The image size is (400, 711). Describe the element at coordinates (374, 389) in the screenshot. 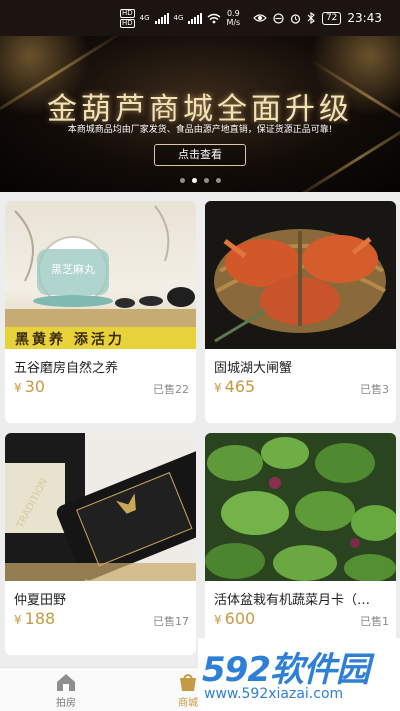

I see `sold-count: 已售3` at that location.